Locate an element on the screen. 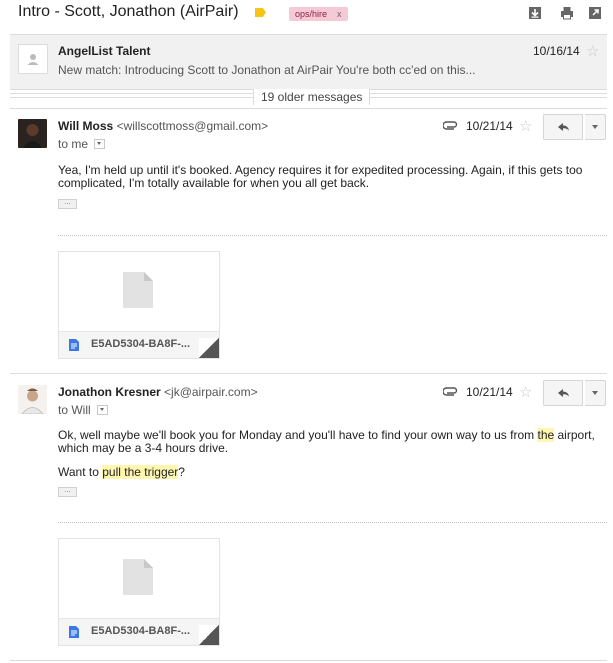 The width and height of the screenshot is (613, 663). sender-name: Will Moss is located at coordinates (86, 126).